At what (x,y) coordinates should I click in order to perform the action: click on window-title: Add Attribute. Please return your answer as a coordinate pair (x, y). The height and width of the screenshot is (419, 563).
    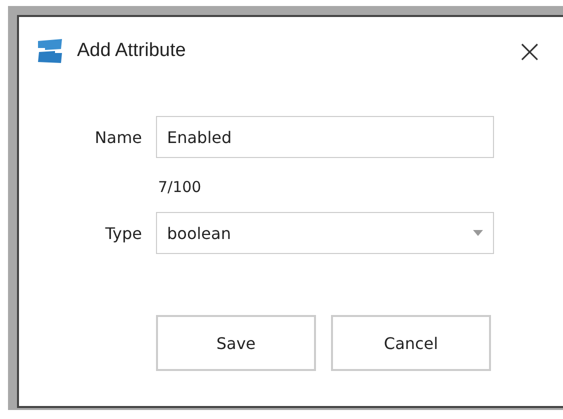
    Looking at the image, I should click on (131, 51).